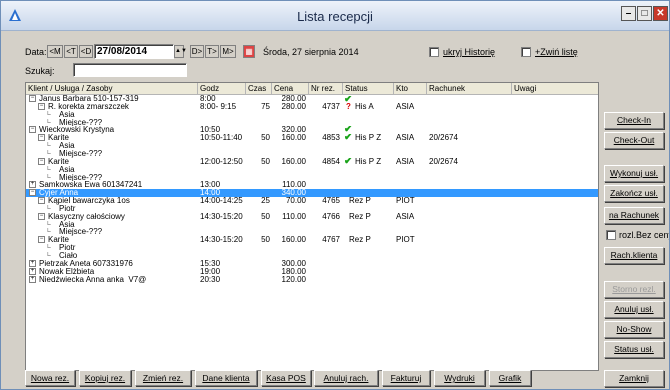  Describe the element at coordinates (634, 120) in the screenshot. I see `side-button-0: Check-In` at that location.